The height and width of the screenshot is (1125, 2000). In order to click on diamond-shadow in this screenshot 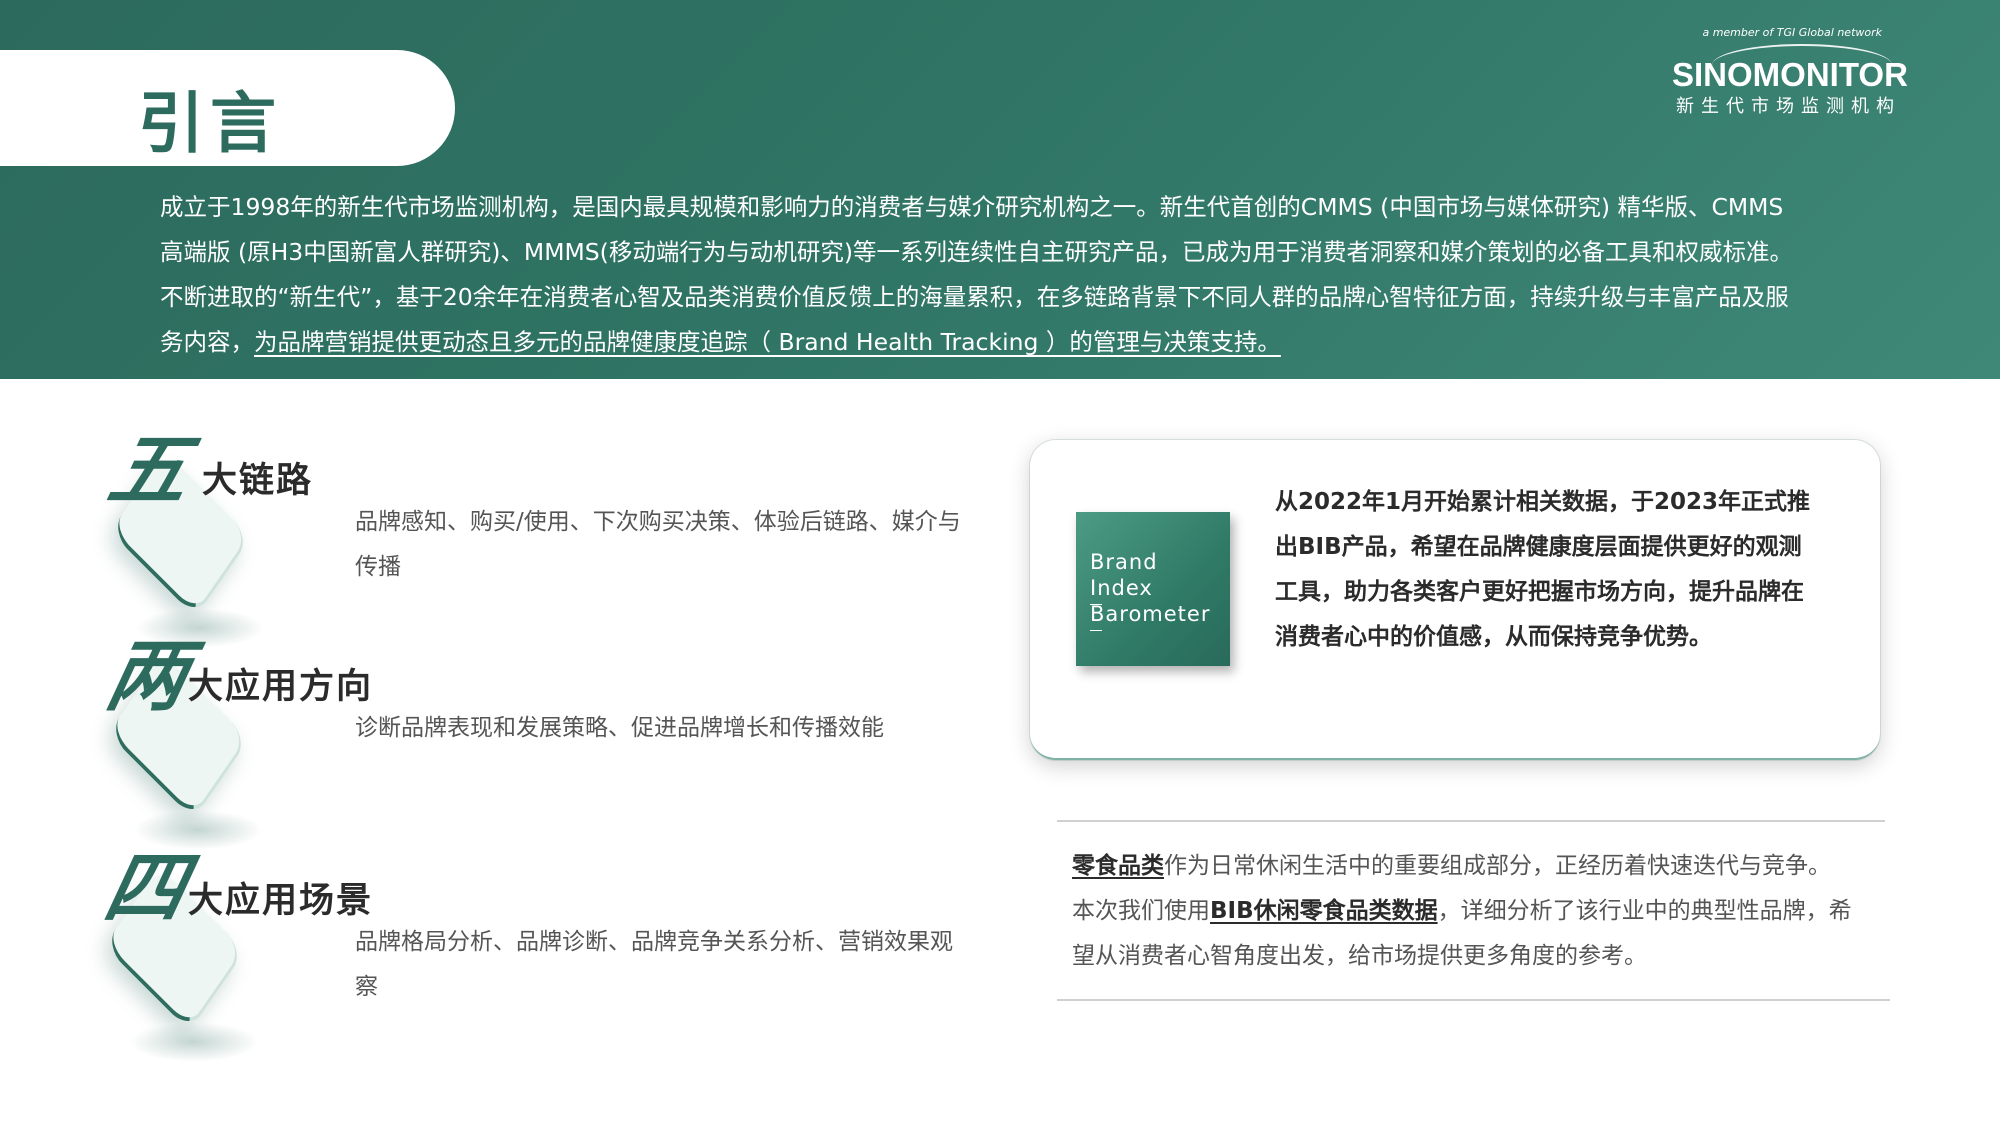, I will do `click(194, 1042)`.